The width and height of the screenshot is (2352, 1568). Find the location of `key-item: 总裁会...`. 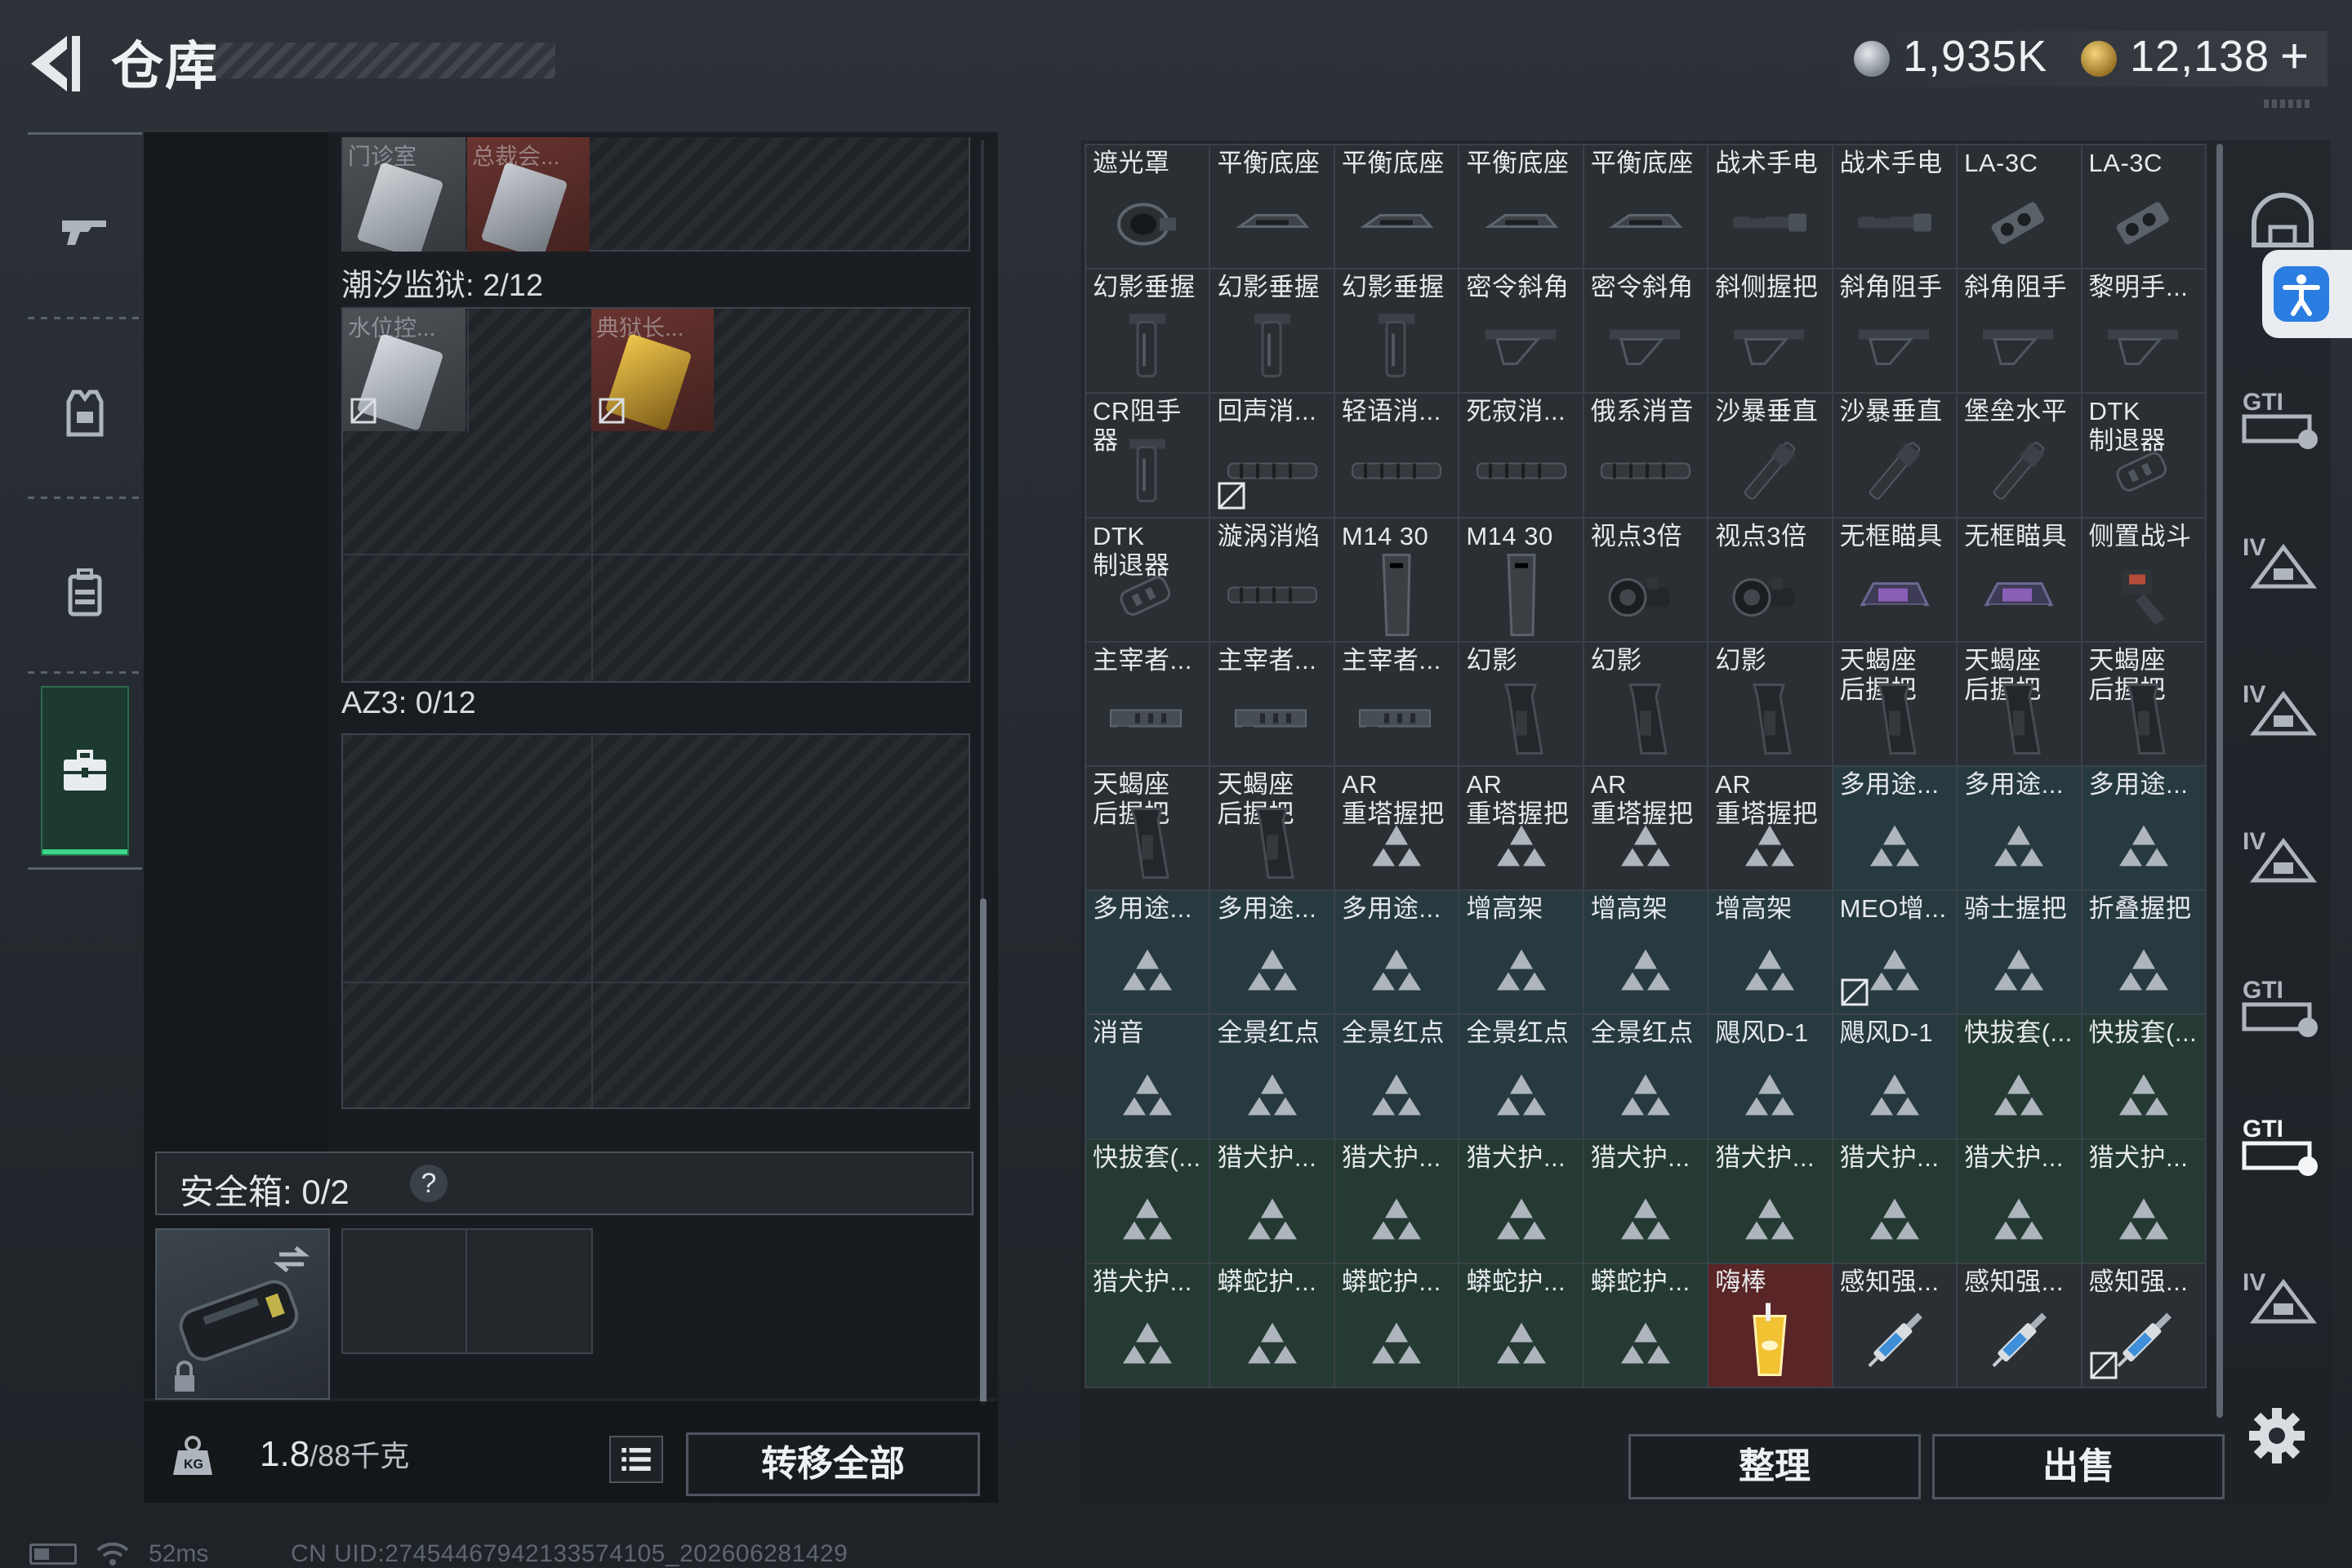

key-item: 总裁会... is located at coordinates (528, 194).